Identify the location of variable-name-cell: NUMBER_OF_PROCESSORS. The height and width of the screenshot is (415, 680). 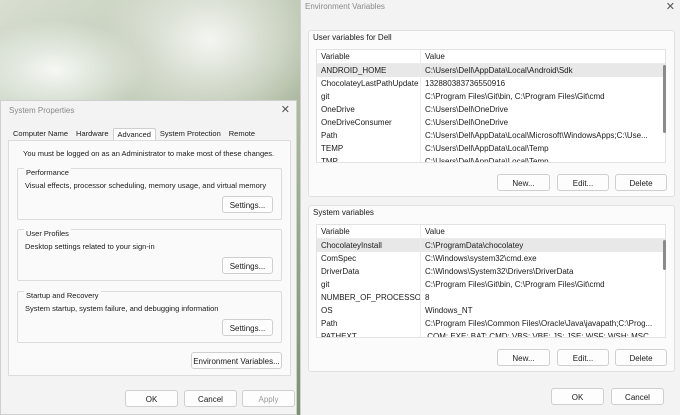
(369, 297).